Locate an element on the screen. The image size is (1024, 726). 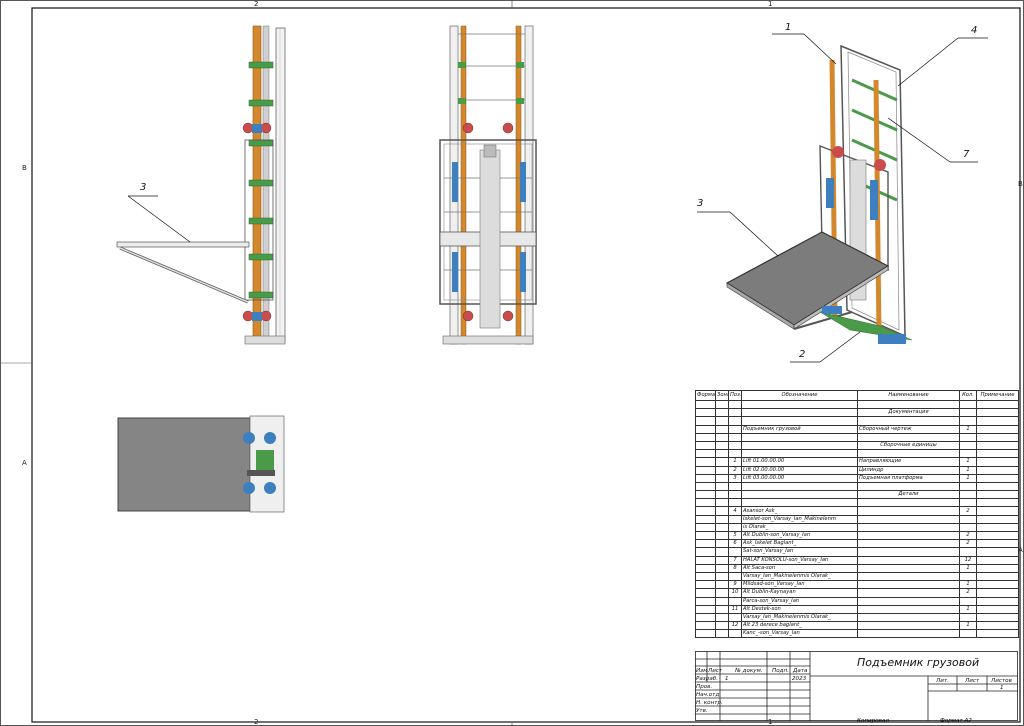
spec-row: 9 Mildsad-son_Varsay_Ian 1 is located at coordinates (857, 585).